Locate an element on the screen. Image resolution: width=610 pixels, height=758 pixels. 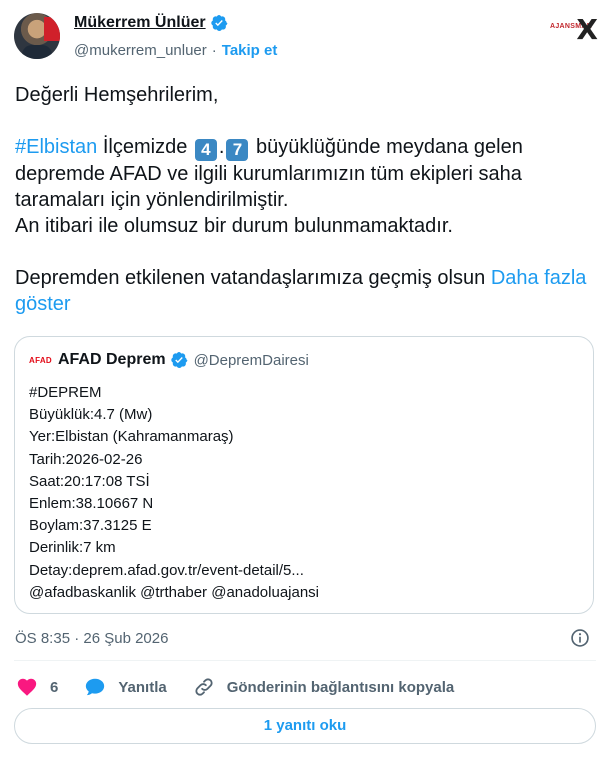
reply-button: Yanıtla is located at coordinates (125, 687).